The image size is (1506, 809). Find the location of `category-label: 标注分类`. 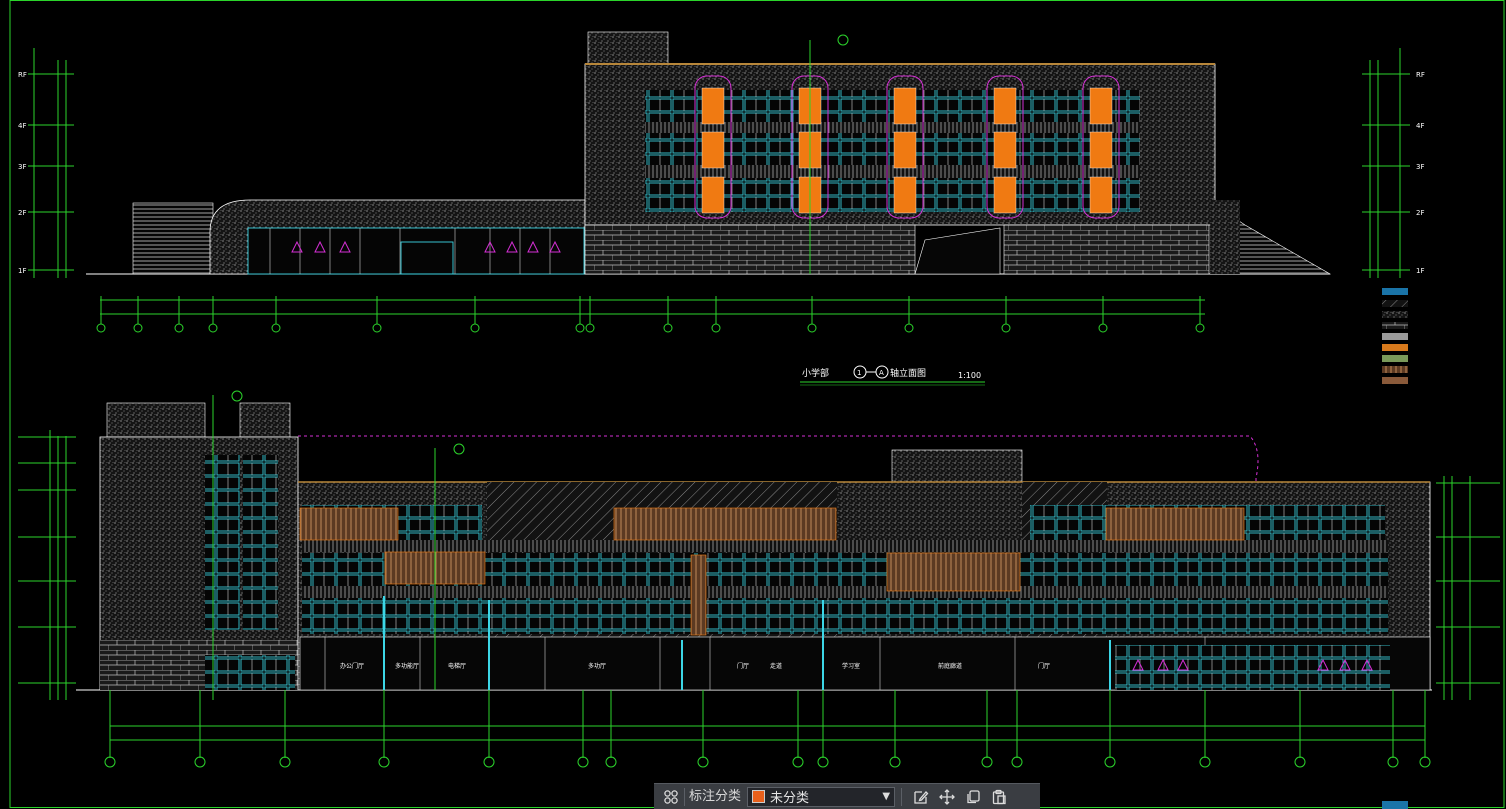

category-label: 标注分类 is located at coordinates (715, 796).